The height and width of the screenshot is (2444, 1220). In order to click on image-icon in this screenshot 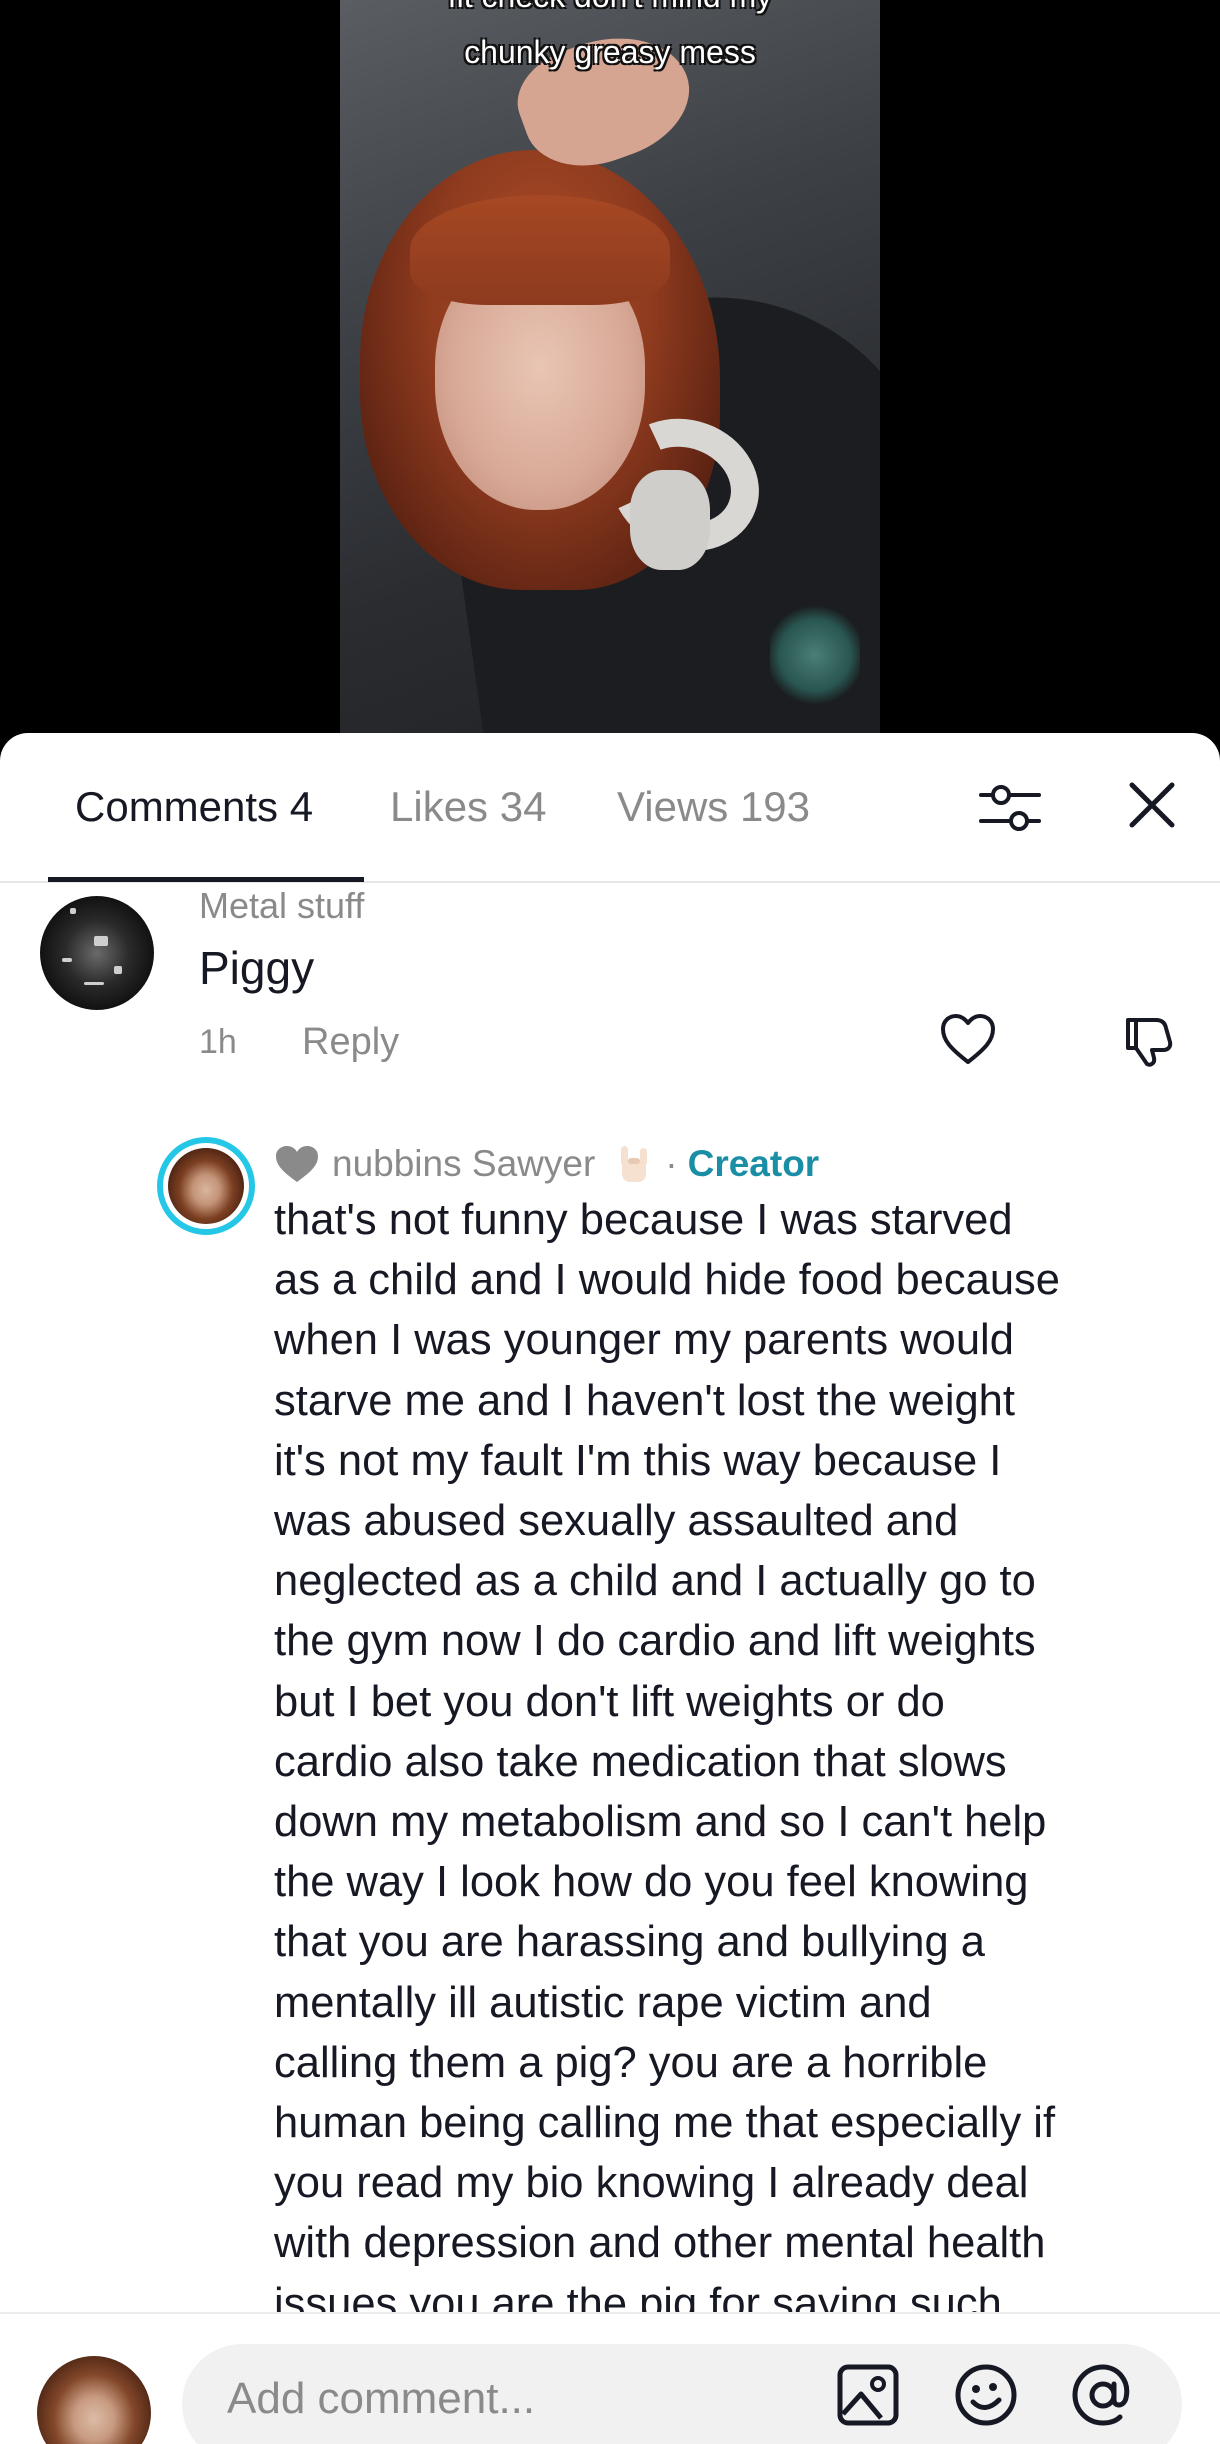, I will do `click(868, 2395)`.